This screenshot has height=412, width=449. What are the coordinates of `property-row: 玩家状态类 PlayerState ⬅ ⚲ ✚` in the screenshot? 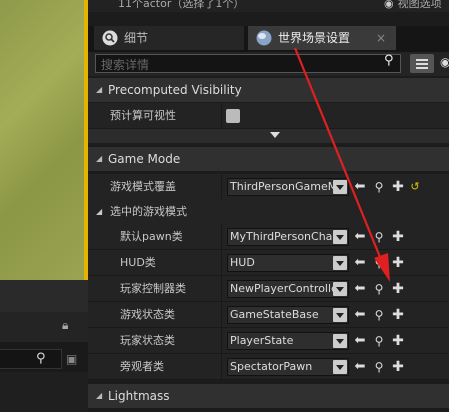 It's located at (268, 341).